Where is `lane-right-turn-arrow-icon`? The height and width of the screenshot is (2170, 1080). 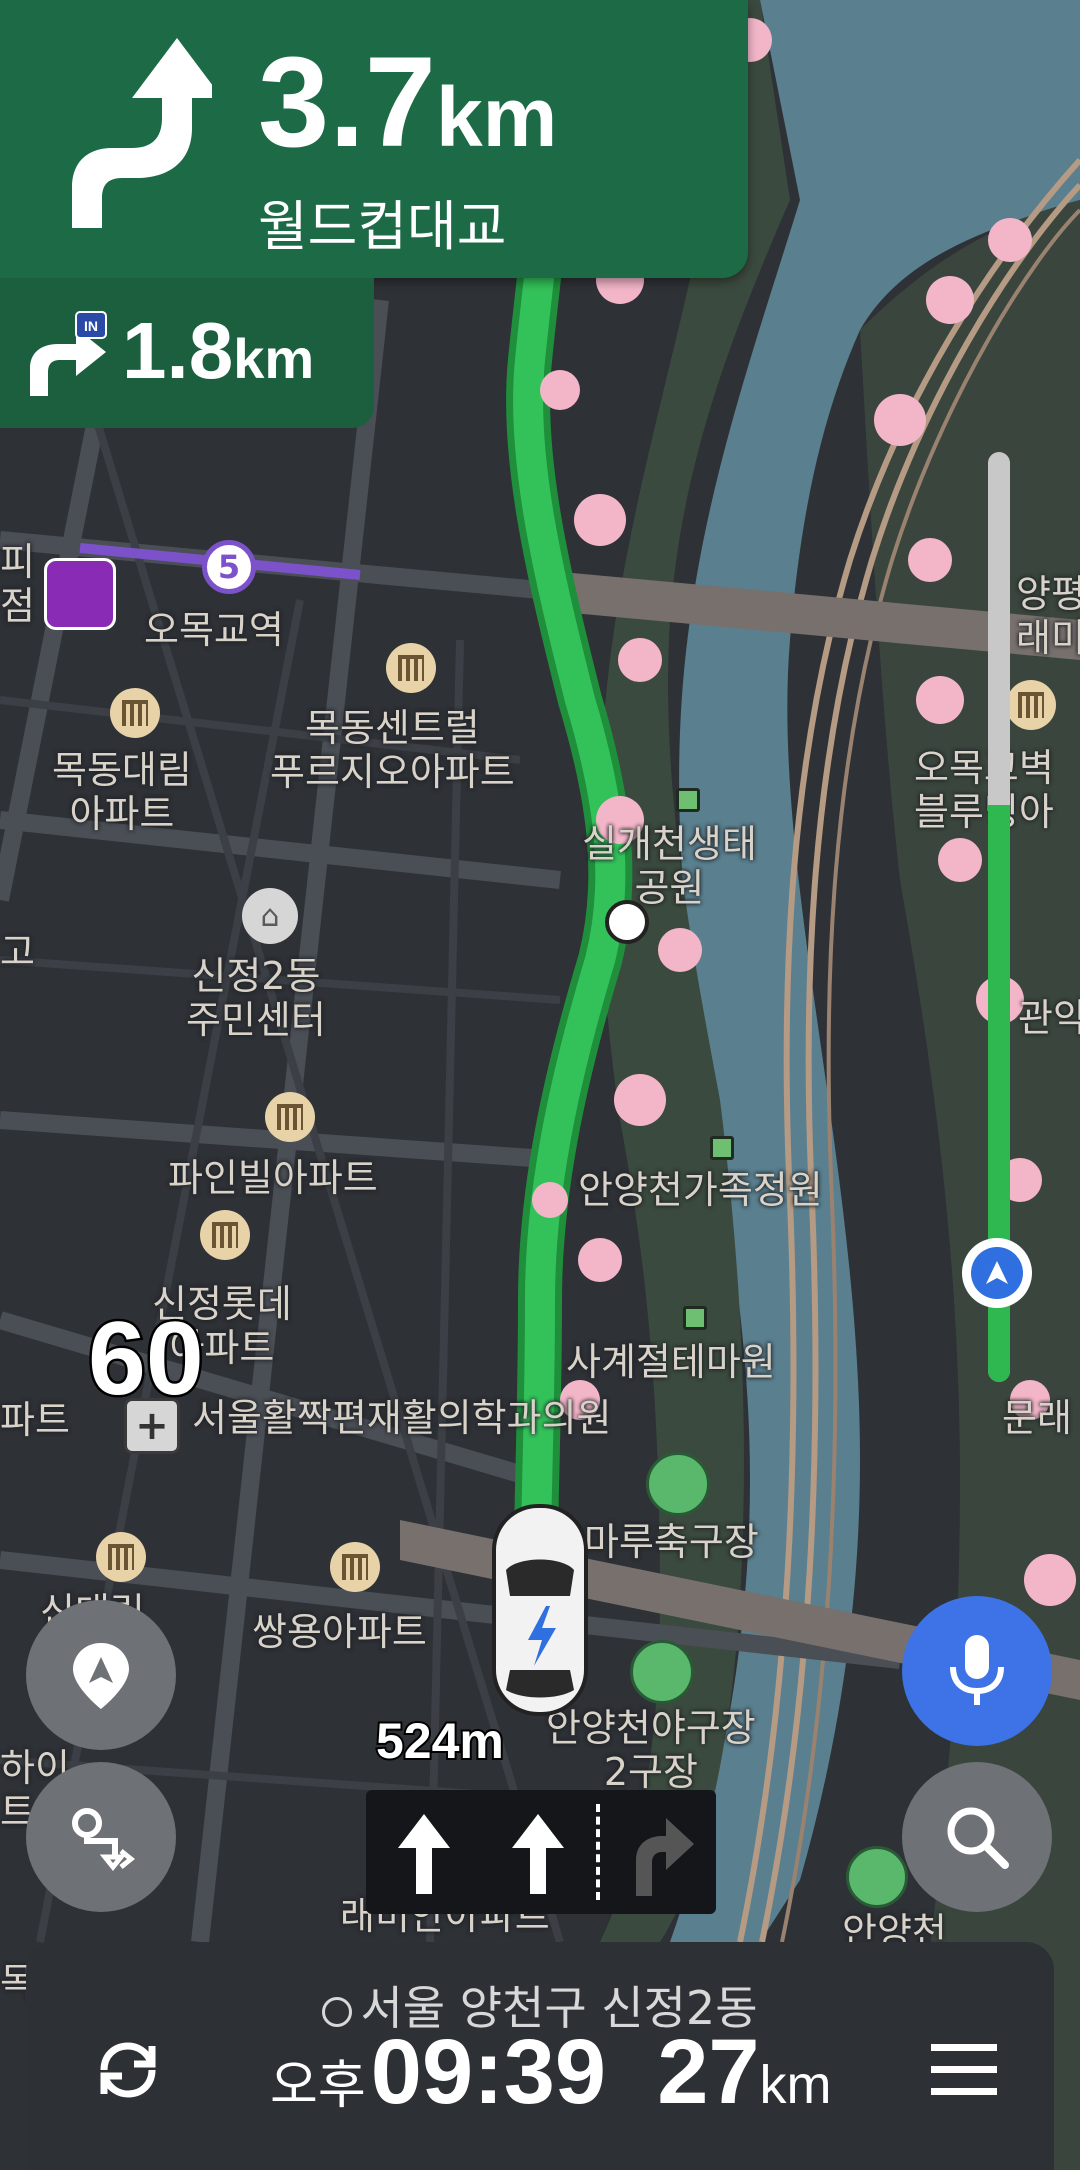 lane-right-turn-arrow-icon is located at coordinates (665, 1857).